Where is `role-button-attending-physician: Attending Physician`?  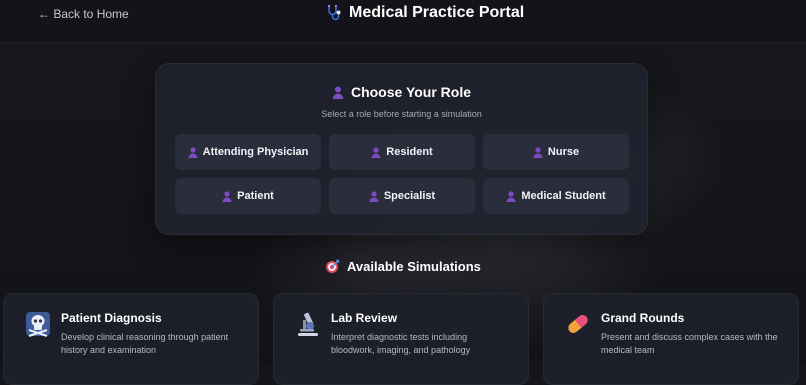
role-button-attending-physician: Attending Physician is located at coordinates (248, 152).